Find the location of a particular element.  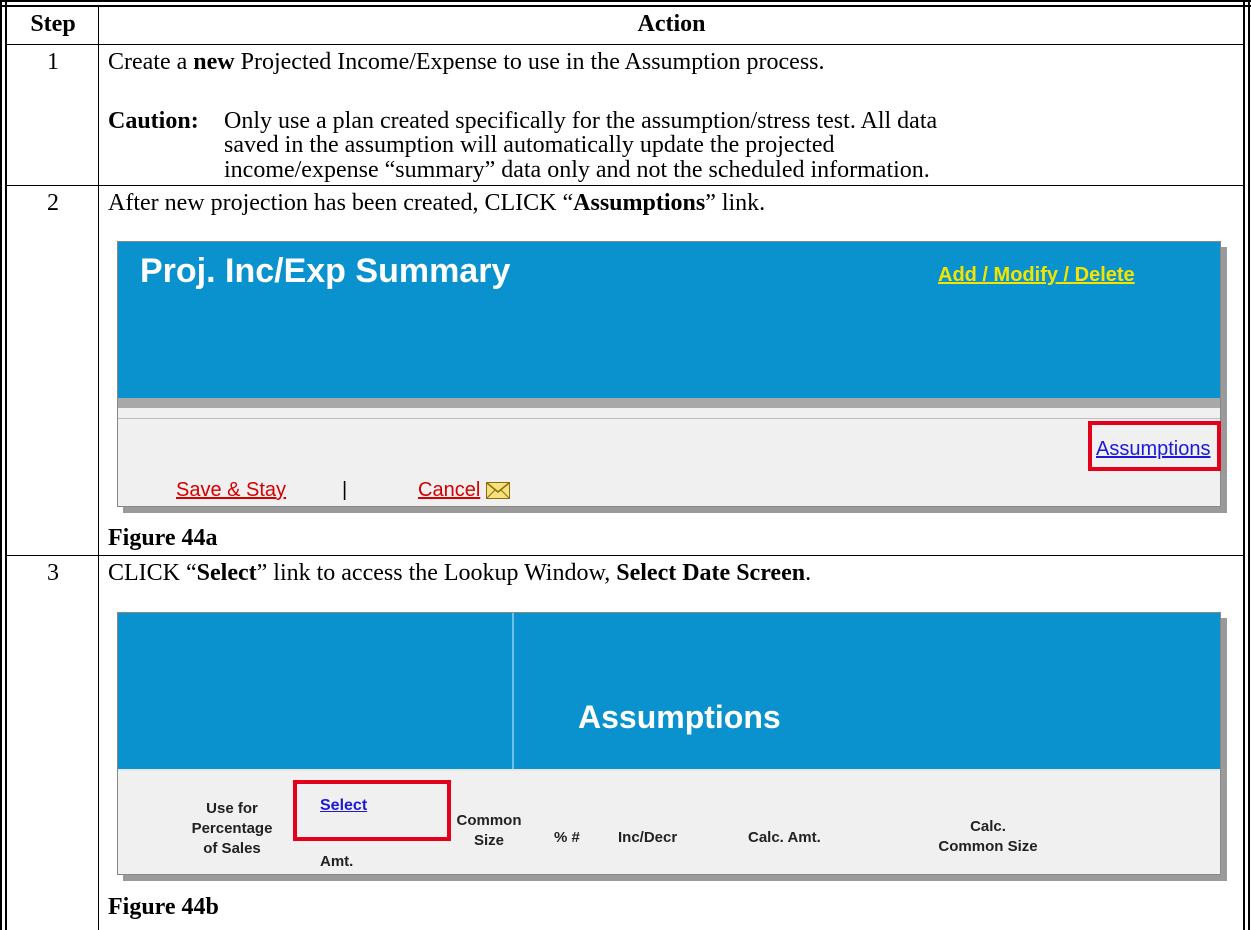

calc-amt-header: Calc. Amt. is located at coordinates (784, 837).